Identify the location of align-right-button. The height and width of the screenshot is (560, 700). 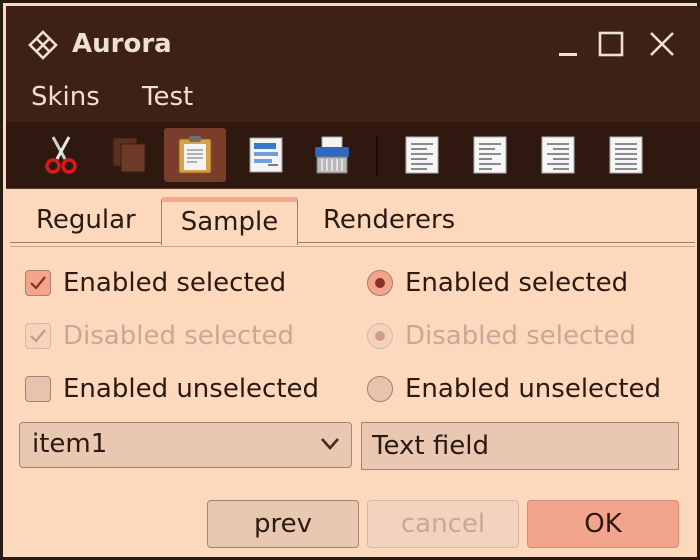
(558, 155).